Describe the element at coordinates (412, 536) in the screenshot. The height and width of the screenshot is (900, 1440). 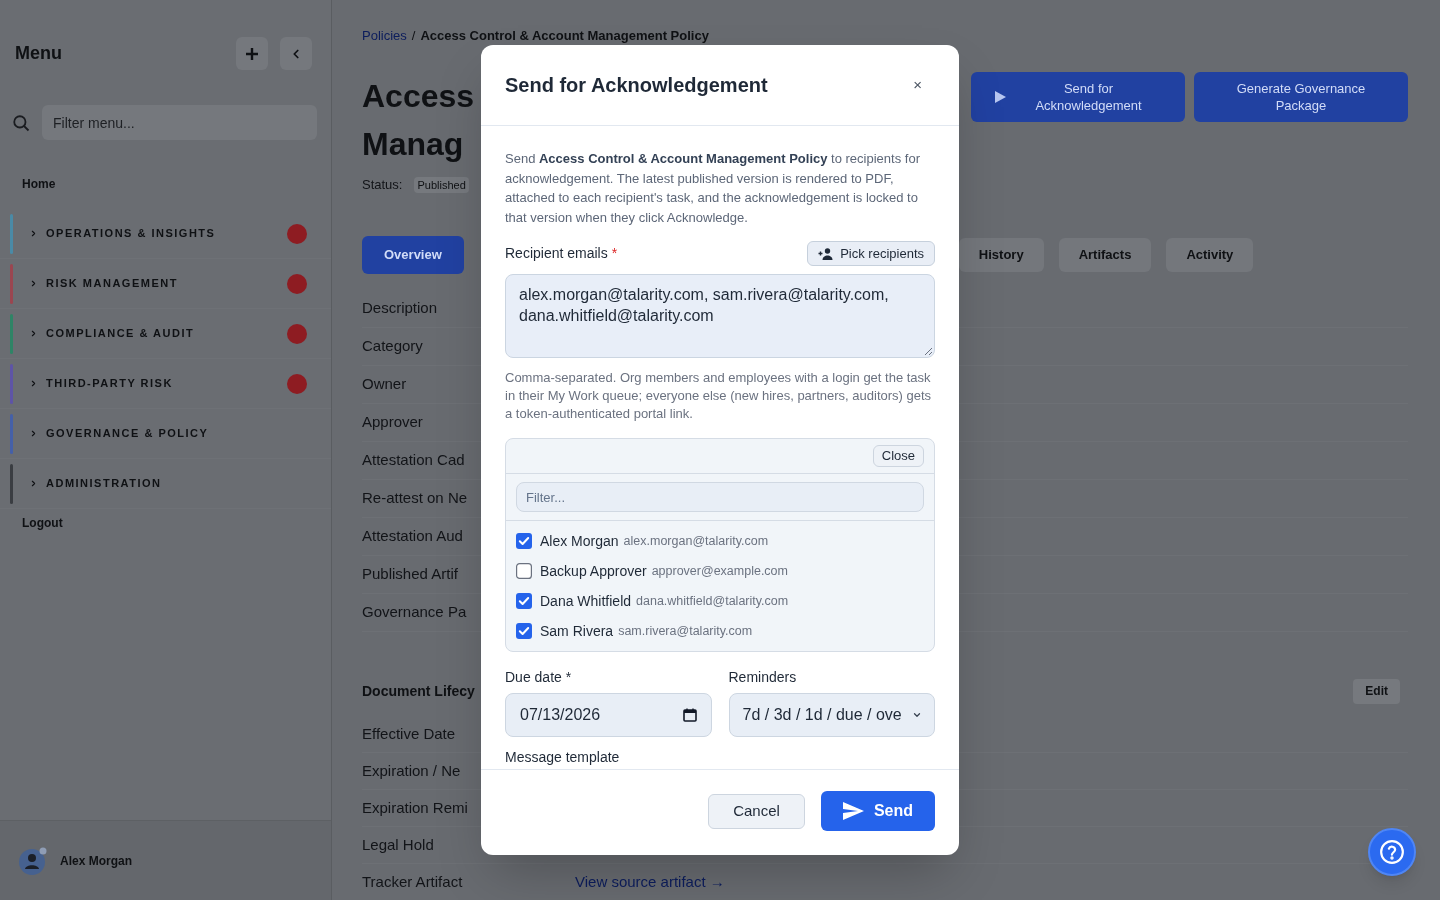
I see `field-label: Attestation Aud` at that location.